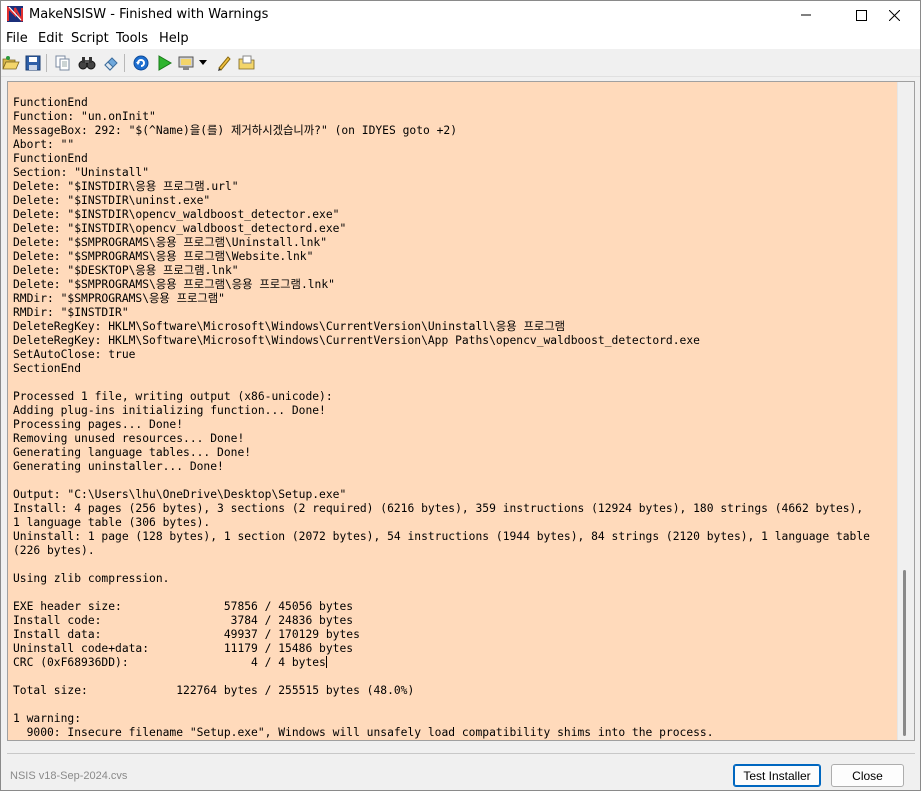 Image resolution: width=921 pixels, height=791 pixels. What do you see at coordinates (11, 63) in the screenshot?
I see `open-folder-icon` at bounding box center [11, 63].